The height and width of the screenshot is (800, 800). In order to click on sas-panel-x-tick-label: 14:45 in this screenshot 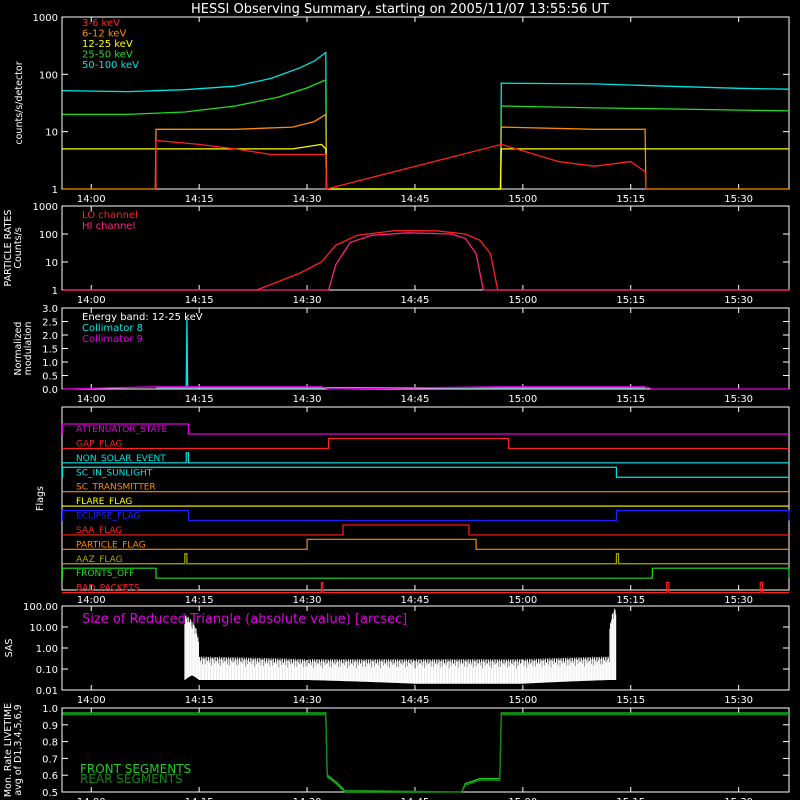, I will do `click(415, 700)`.